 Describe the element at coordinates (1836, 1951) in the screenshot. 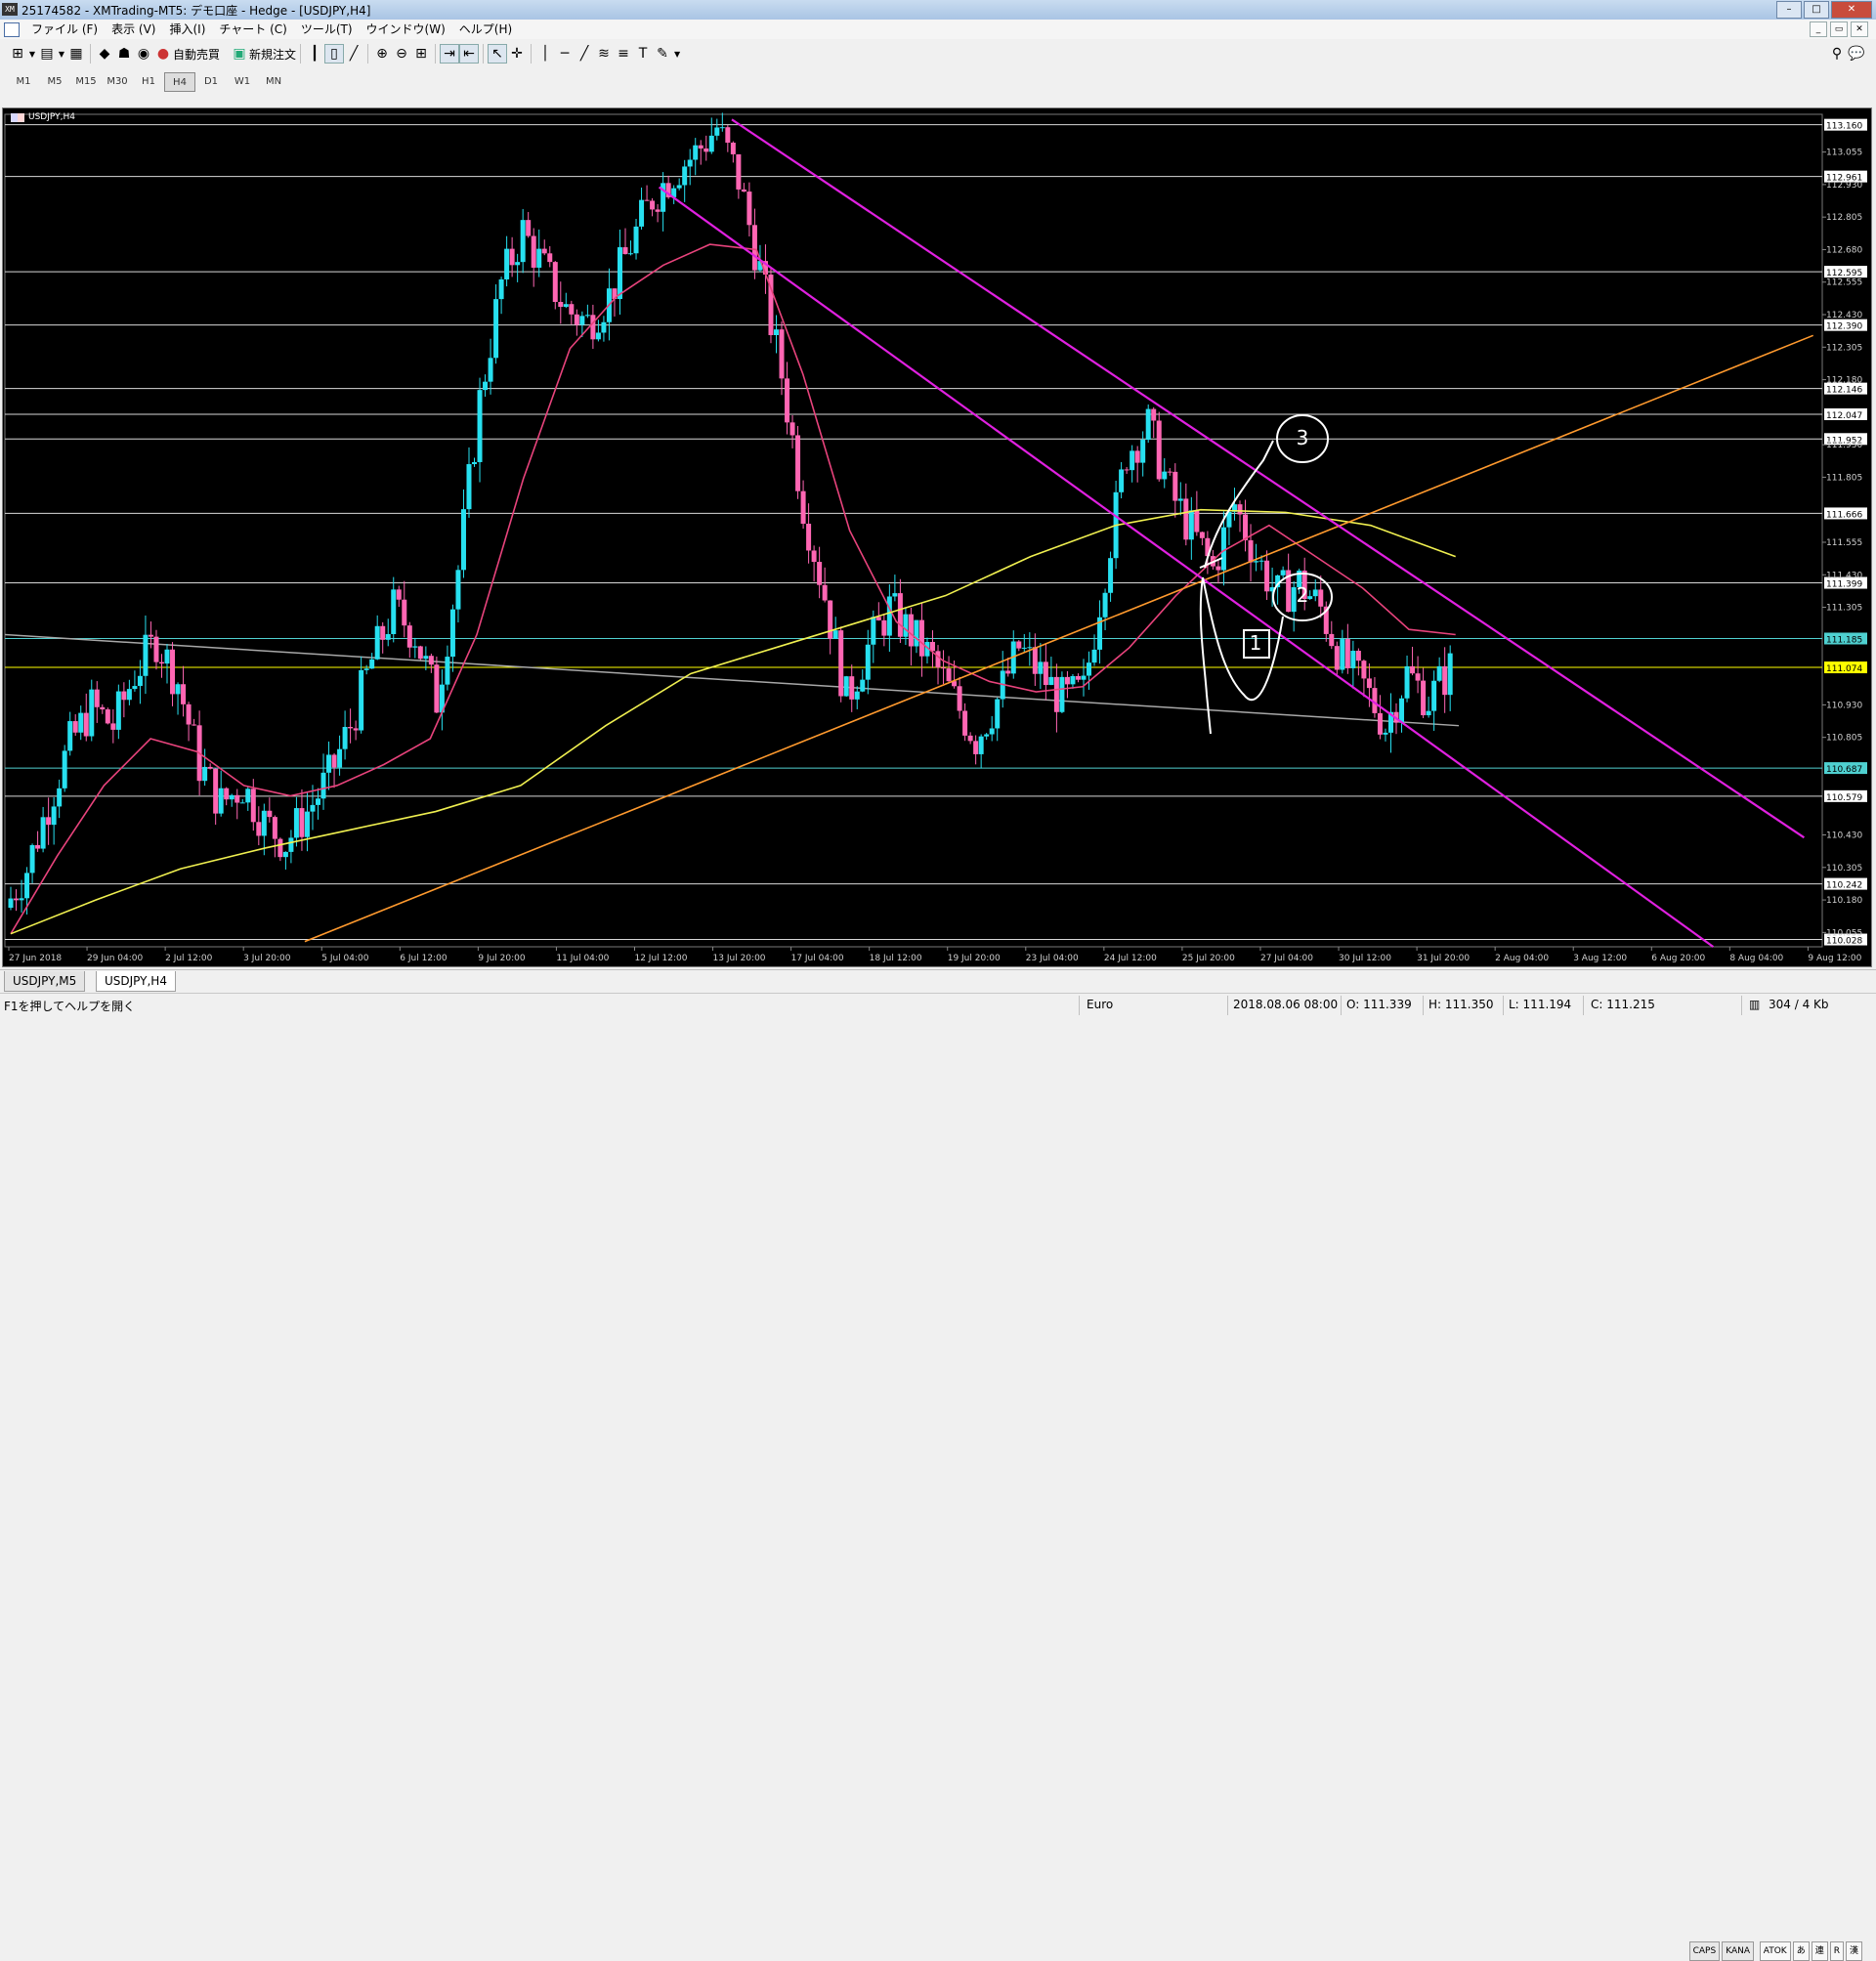

I see `ime-r: R` at that location.